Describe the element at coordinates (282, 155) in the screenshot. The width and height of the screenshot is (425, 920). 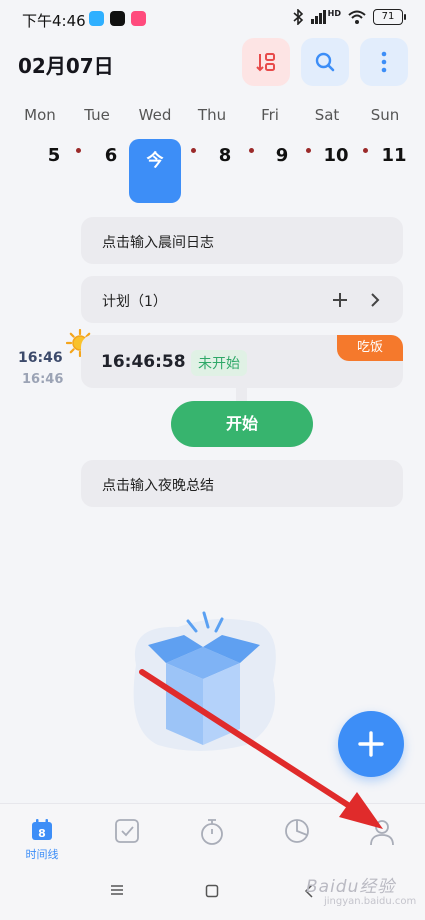
I see `day-9: 9` at that location.